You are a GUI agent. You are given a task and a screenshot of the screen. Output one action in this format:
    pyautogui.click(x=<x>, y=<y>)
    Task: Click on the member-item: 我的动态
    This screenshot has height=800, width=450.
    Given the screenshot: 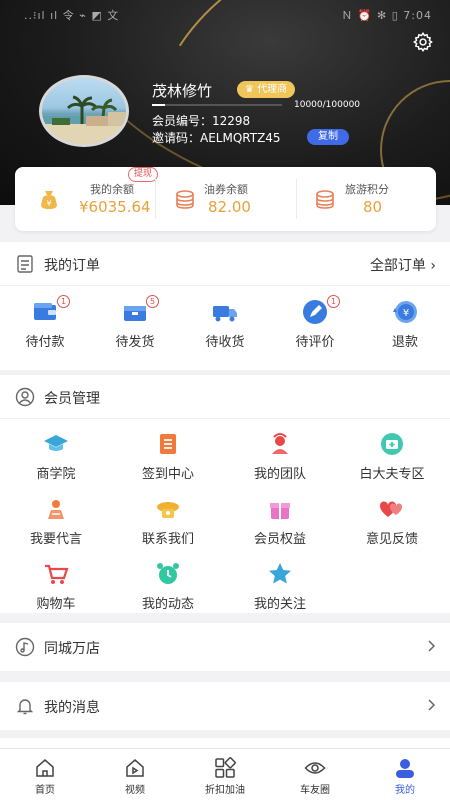 What is the action you would take?
    pyautogui.click(x=168, y=586)
    